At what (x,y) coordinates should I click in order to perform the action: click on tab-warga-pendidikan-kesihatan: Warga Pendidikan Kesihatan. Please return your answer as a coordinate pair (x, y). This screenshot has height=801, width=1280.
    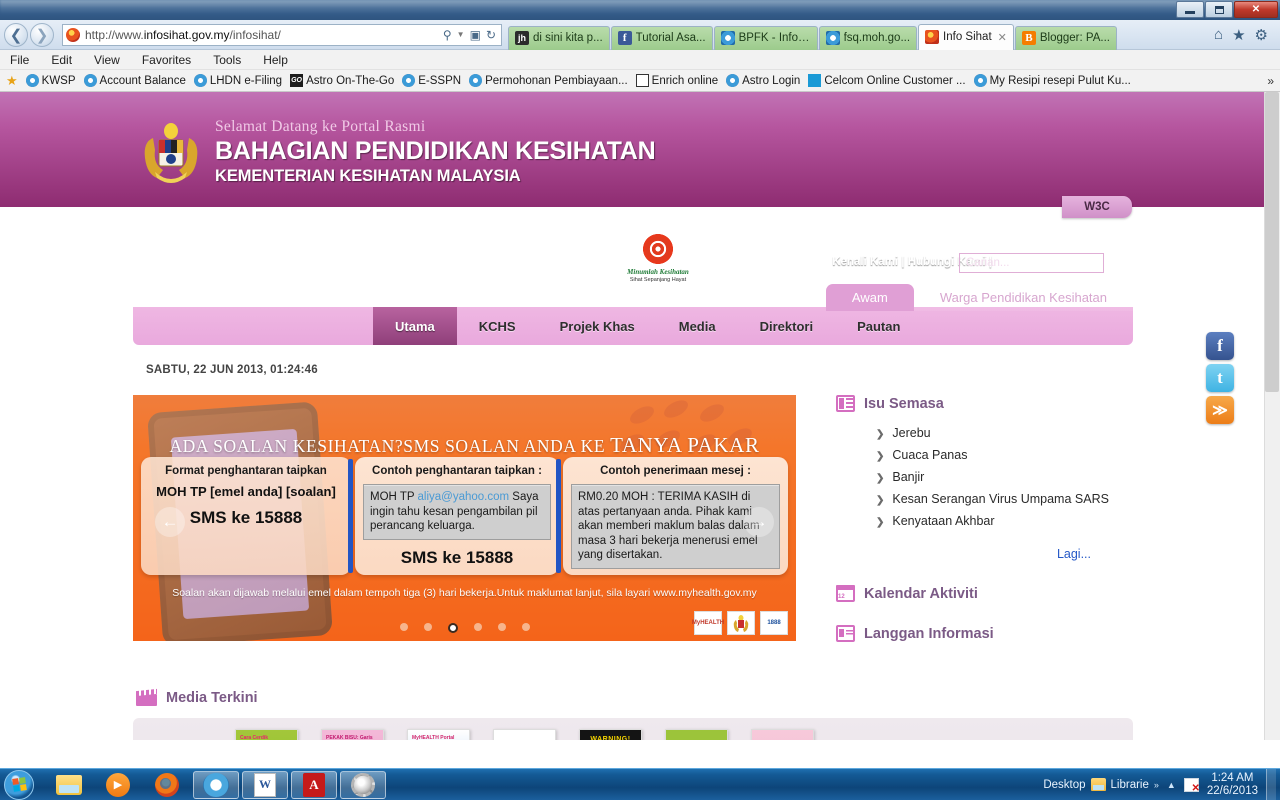
    Looking at the image, I should click on (1023, 297).